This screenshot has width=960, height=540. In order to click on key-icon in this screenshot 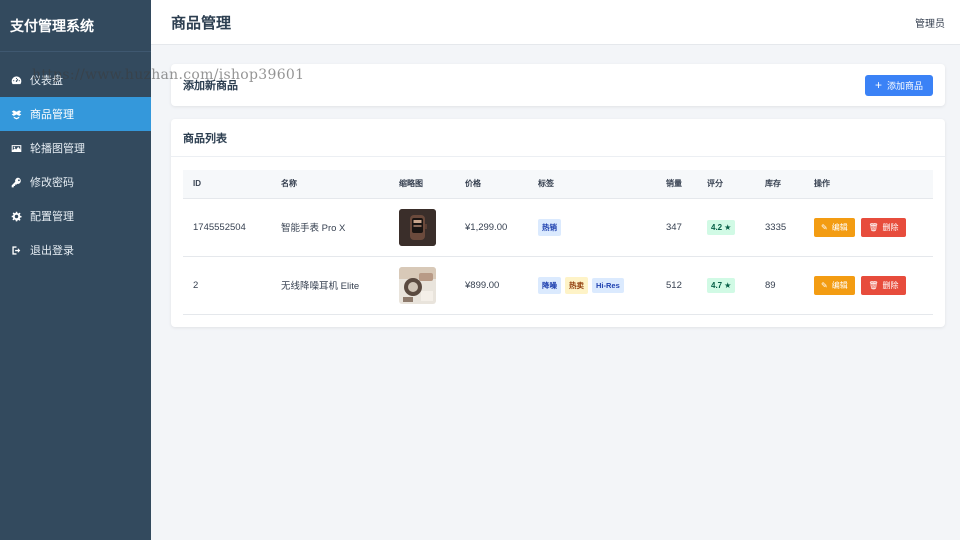, I will do `click(16, 182)`.